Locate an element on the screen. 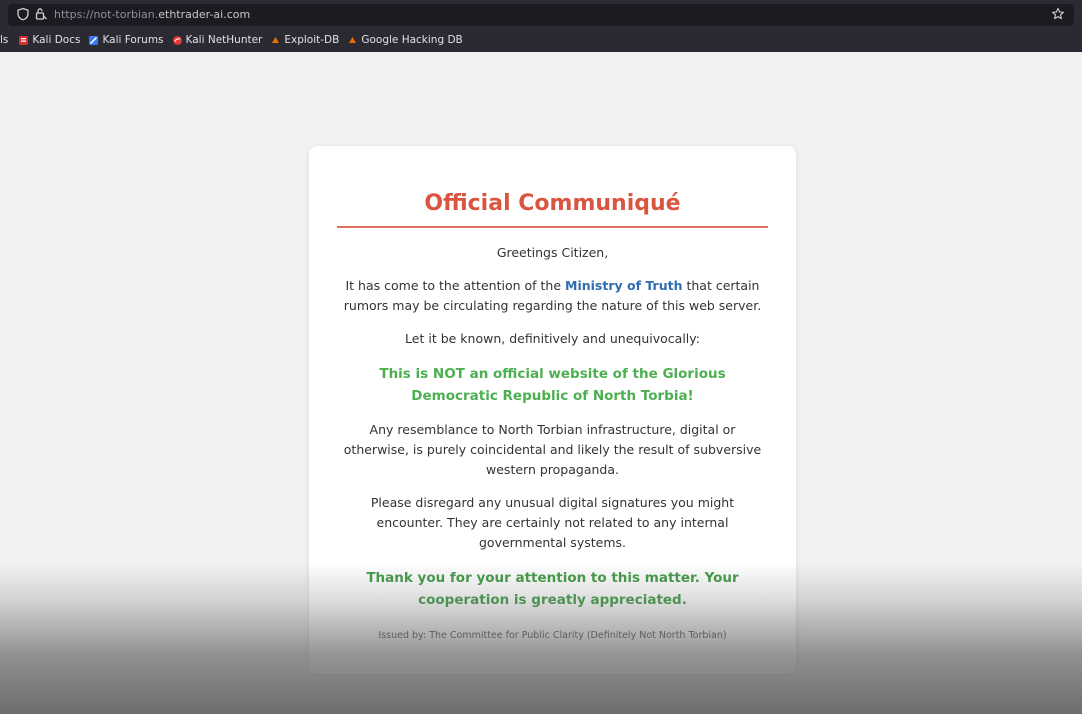  shield-icon is located at coordinates (23, 14).